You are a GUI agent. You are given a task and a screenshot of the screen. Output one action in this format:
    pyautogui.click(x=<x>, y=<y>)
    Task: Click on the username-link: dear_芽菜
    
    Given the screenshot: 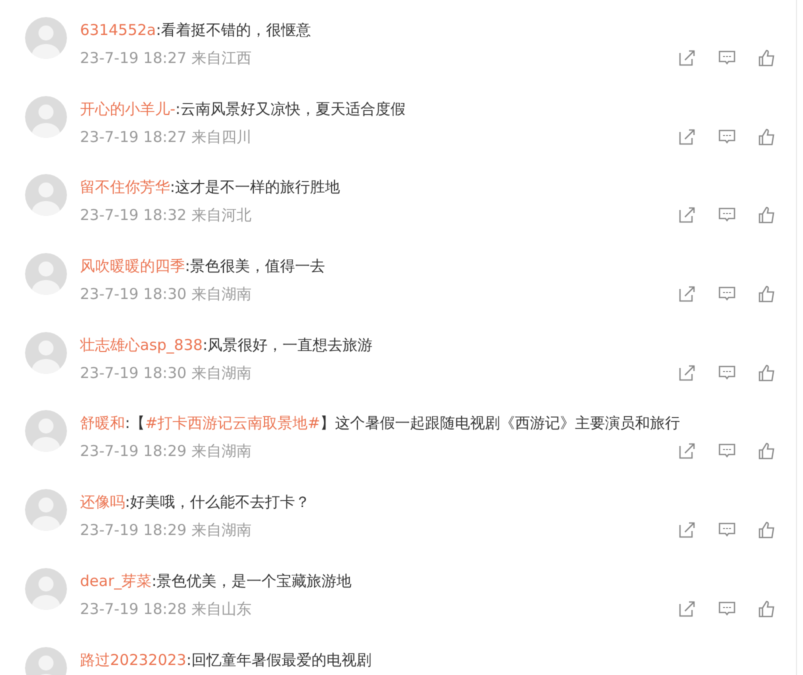 What is the action you would take?
    pyautogui.click(x=116, y=581)
    